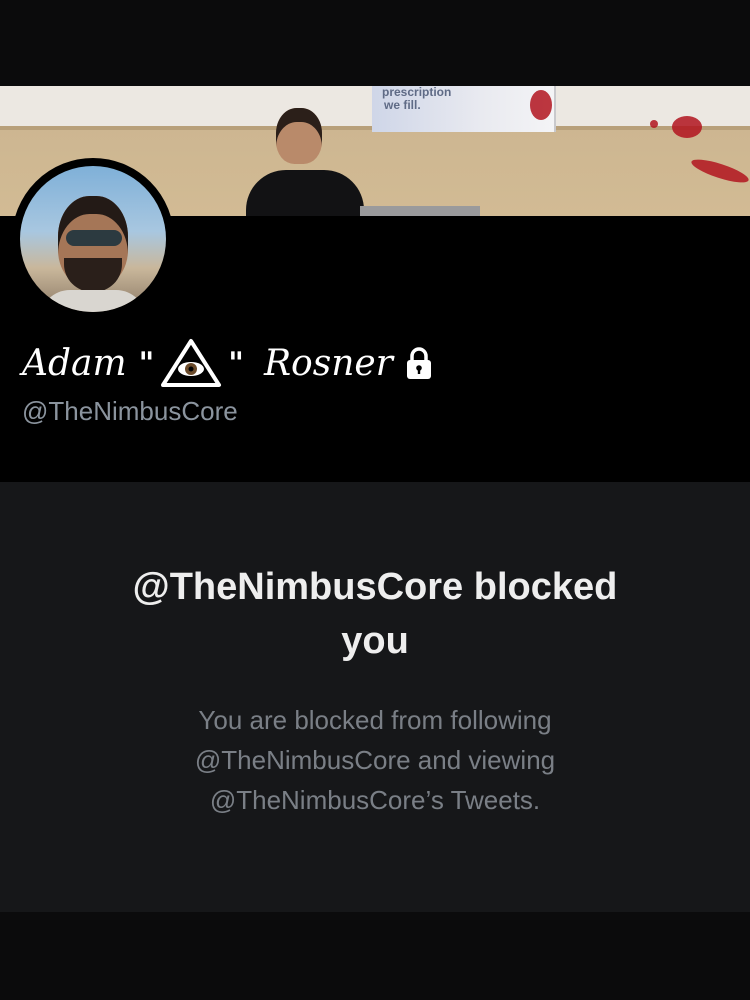 Image resolution: width=750 pixels, height=1000 pixels. What do you see at coordinates (375, 720) in the screenshot?
I see `blocked-message-line-1: You are blocked from following` at bounding box center [375, 720].